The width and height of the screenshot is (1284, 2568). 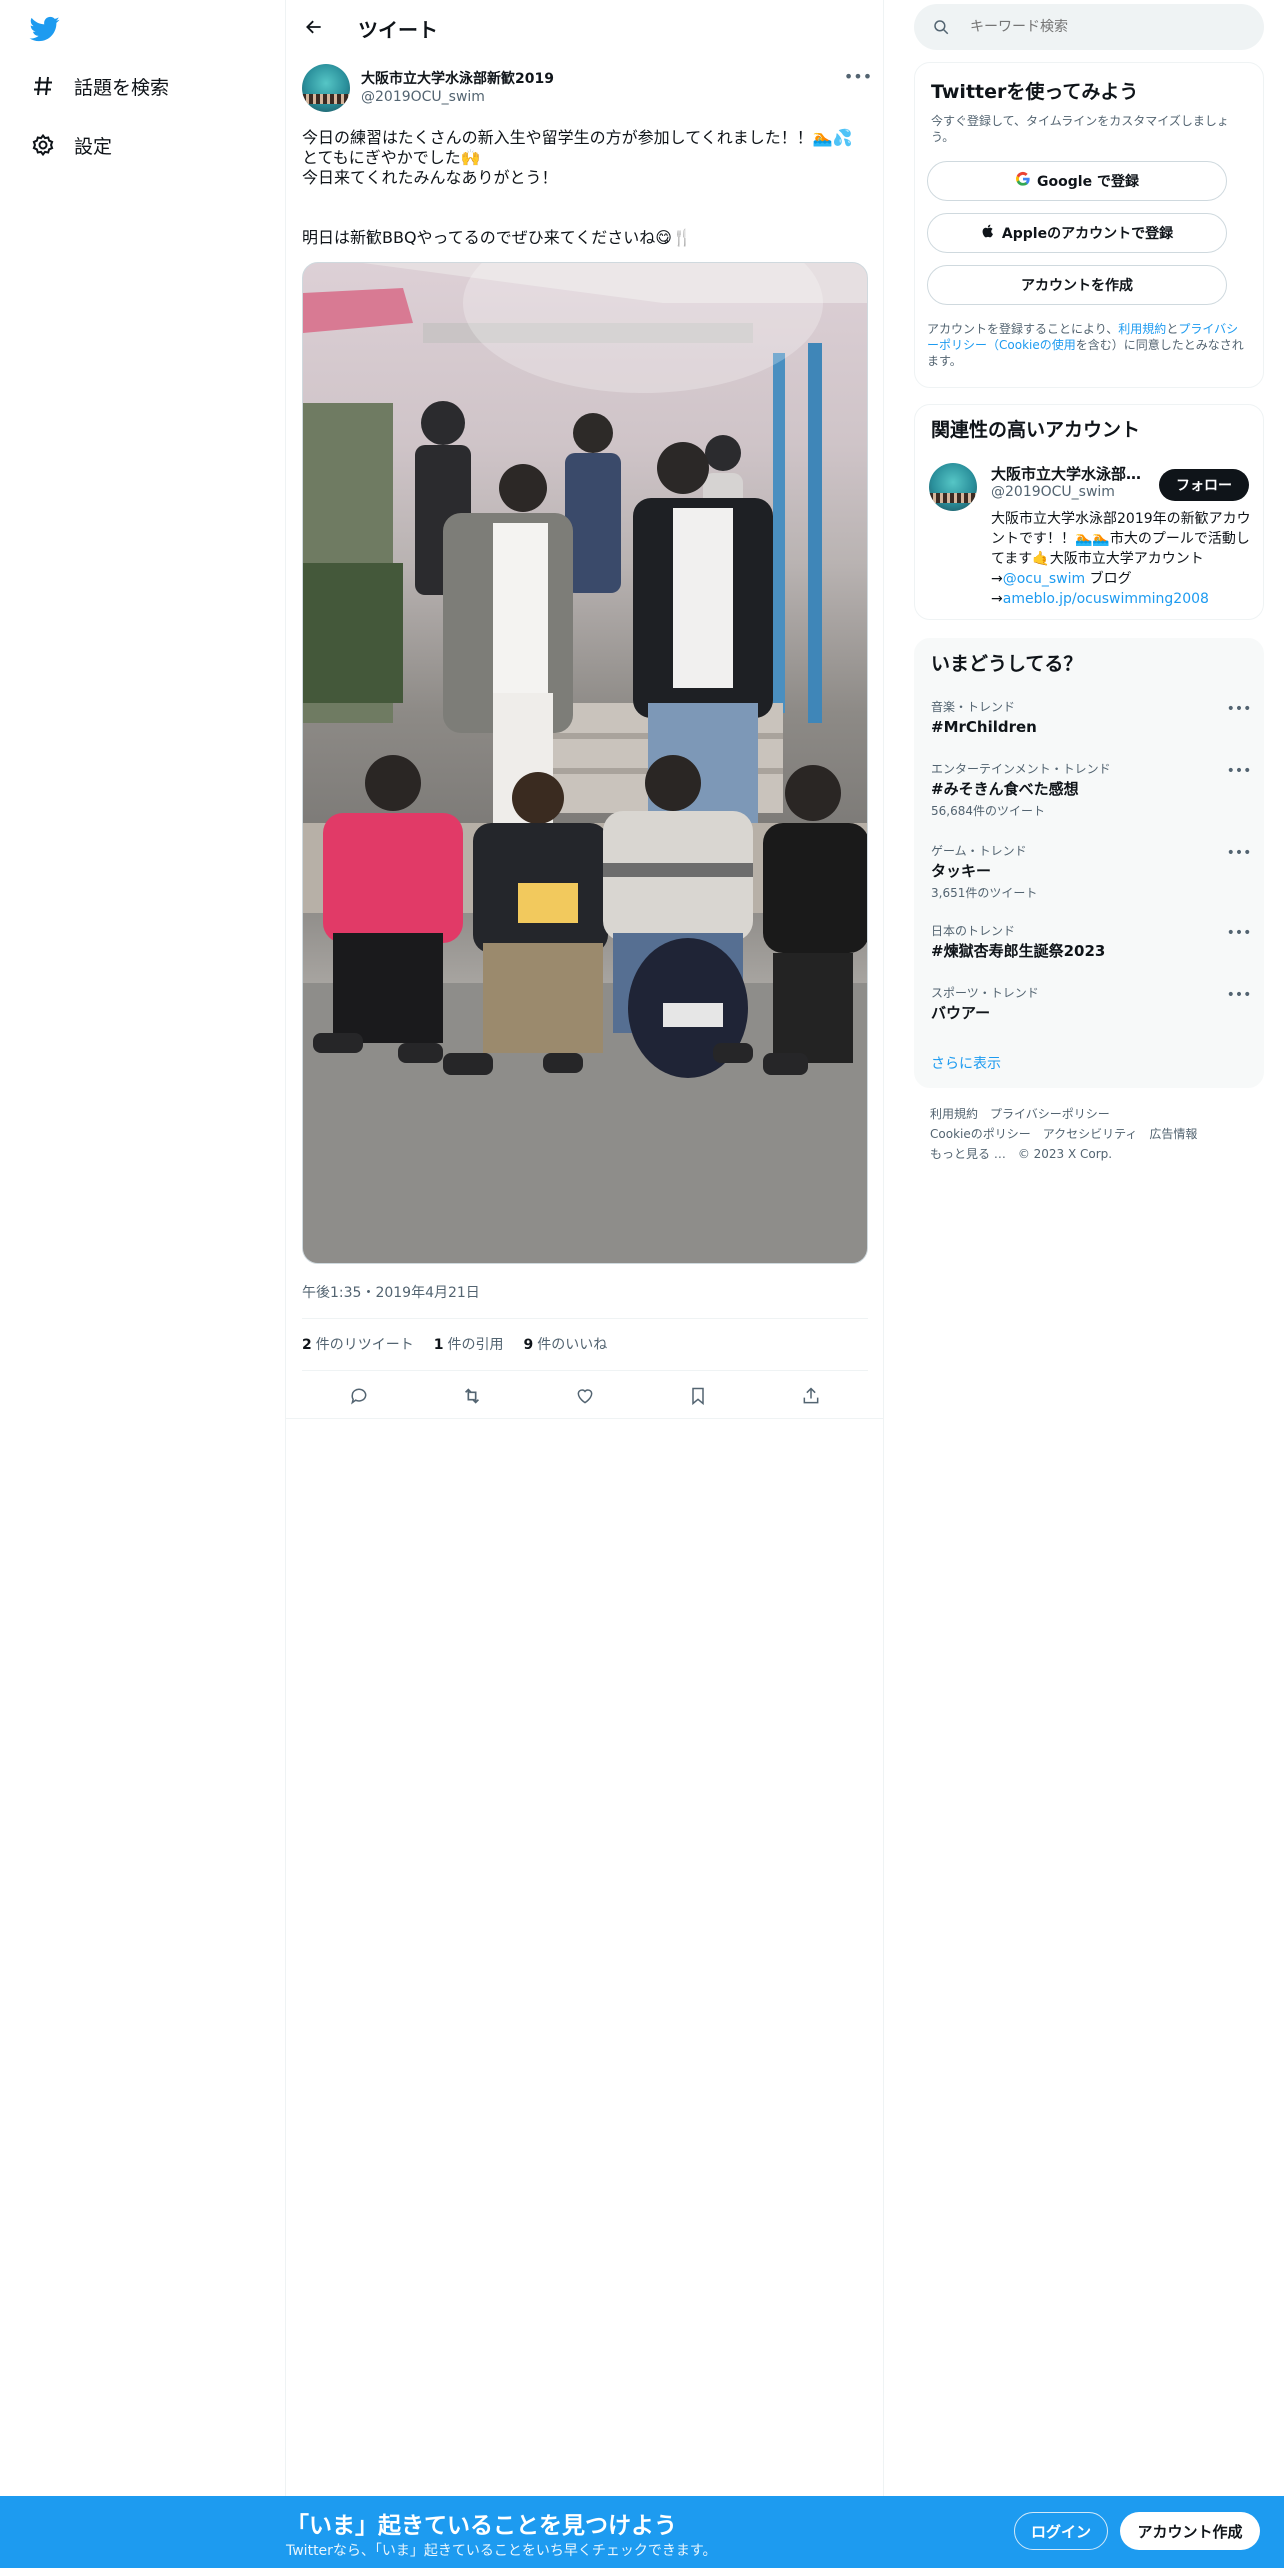 I want to click on trend-name: #MrChildren, so click(x=984, y=727).